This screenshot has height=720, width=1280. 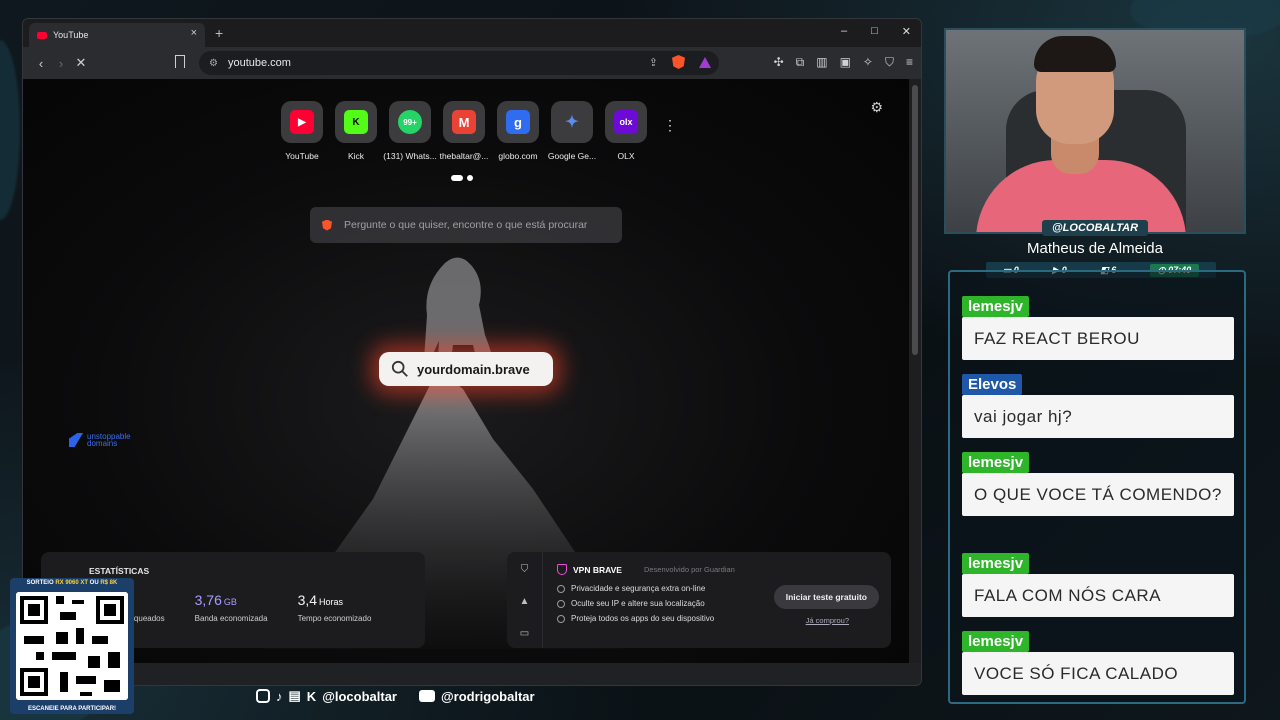 What do you see at coordinates (992, 384) in the screenshot?
I see `chat-username: Elevos` at bounding box center [992, 384].